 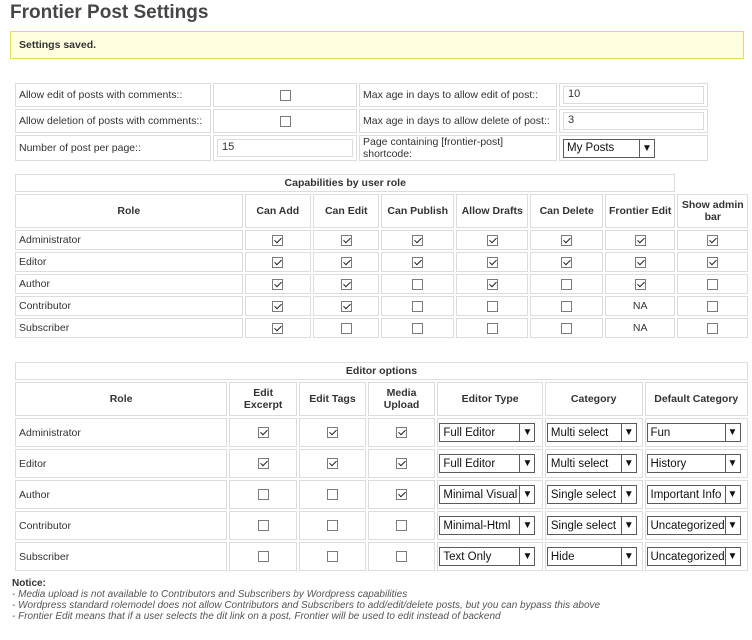 What do you see at coordinates (263, 557) in the screenshot?
I see `subscriber-edit-excerpt-checkbox` at bounding box center [263, 557].